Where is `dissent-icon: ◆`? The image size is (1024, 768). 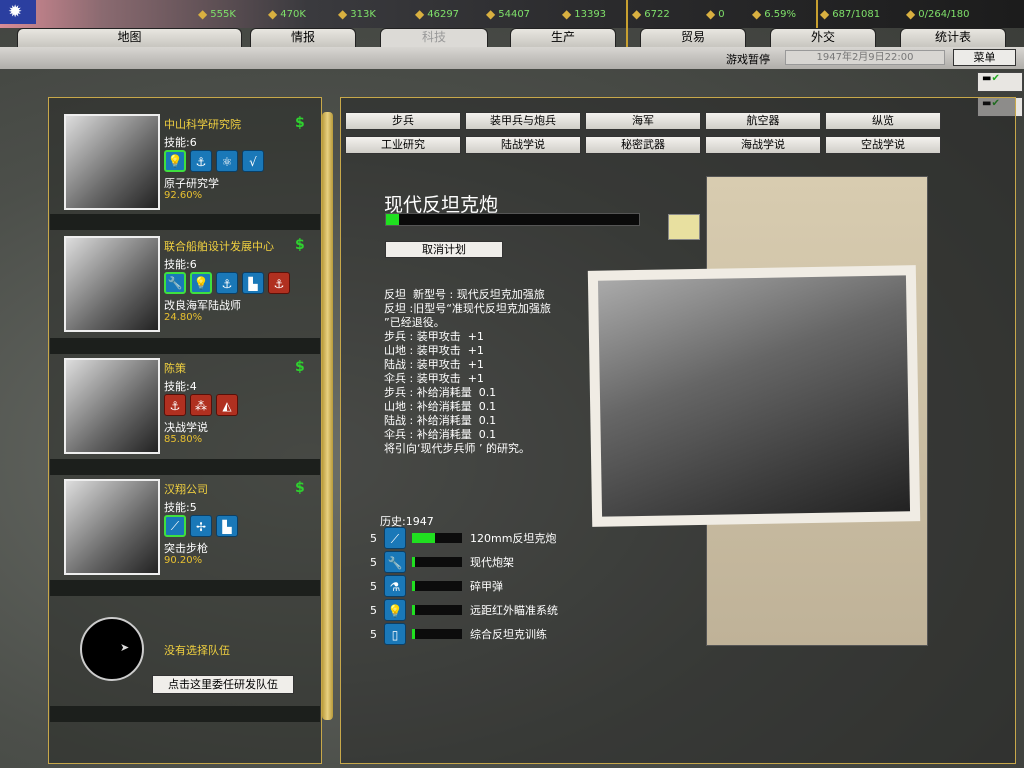
dissent-icon: ◆ is located at coordinates (757, 14).